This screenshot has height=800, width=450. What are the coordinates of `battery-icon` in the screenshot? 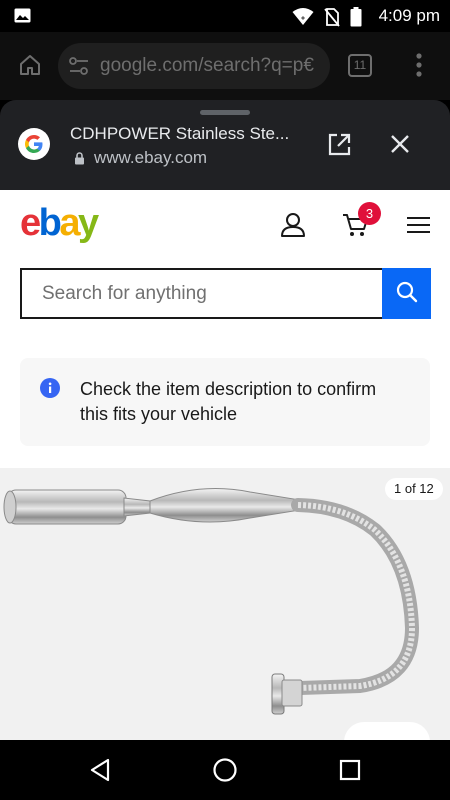 It's located at (356, 17).